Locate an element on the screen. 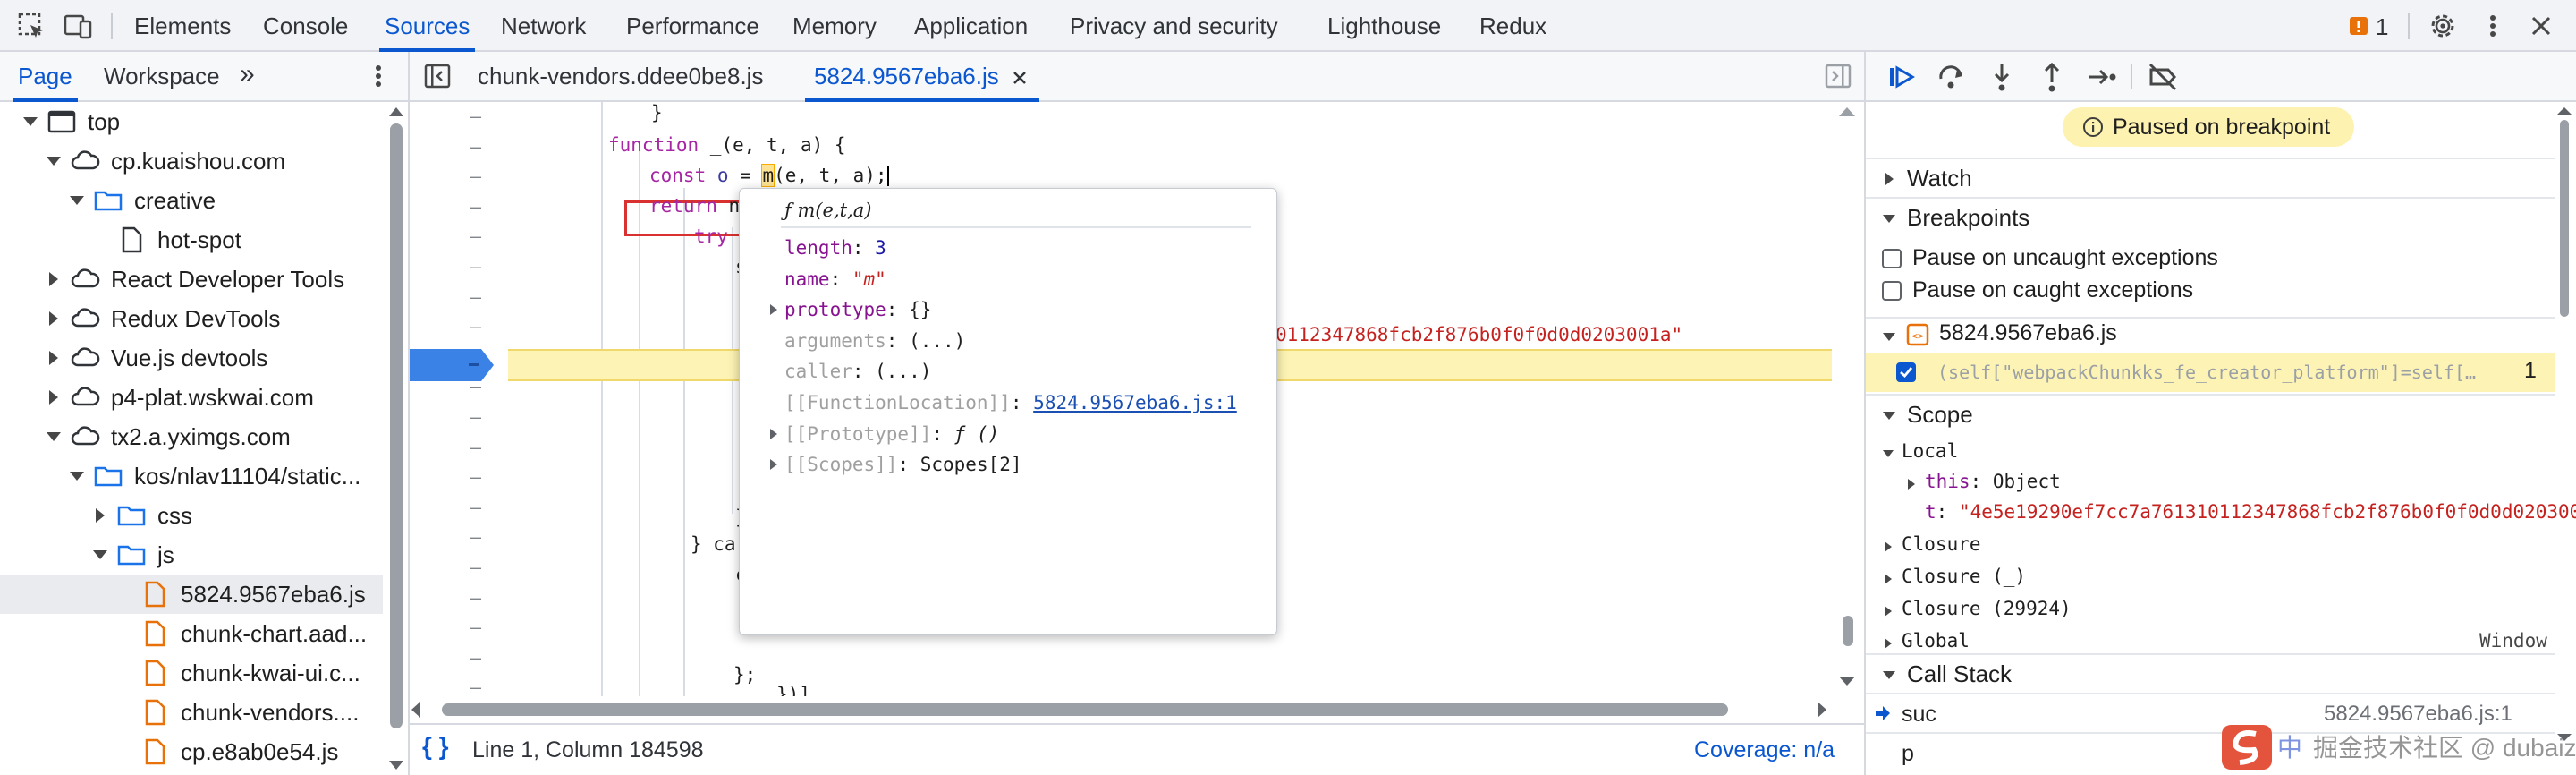 This screenshot has height=775, width=2576. step-into-icon is located at coordinates (2002, 77).